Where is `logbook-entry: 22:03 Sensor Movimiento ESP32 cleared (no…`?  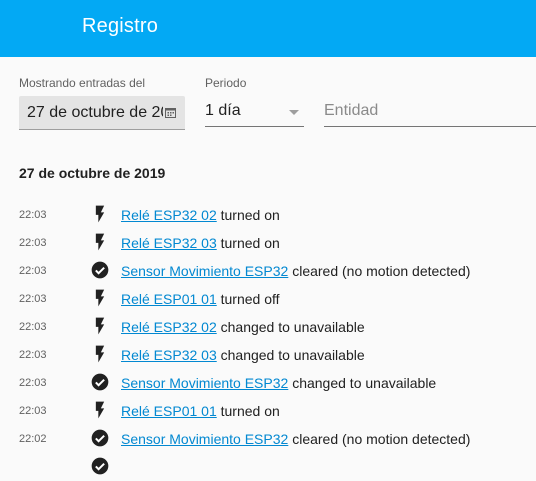
logbook-entry: 22:03 Sensor Movimiento ESP32 cleared (no… is located at coordinates (268, 271).